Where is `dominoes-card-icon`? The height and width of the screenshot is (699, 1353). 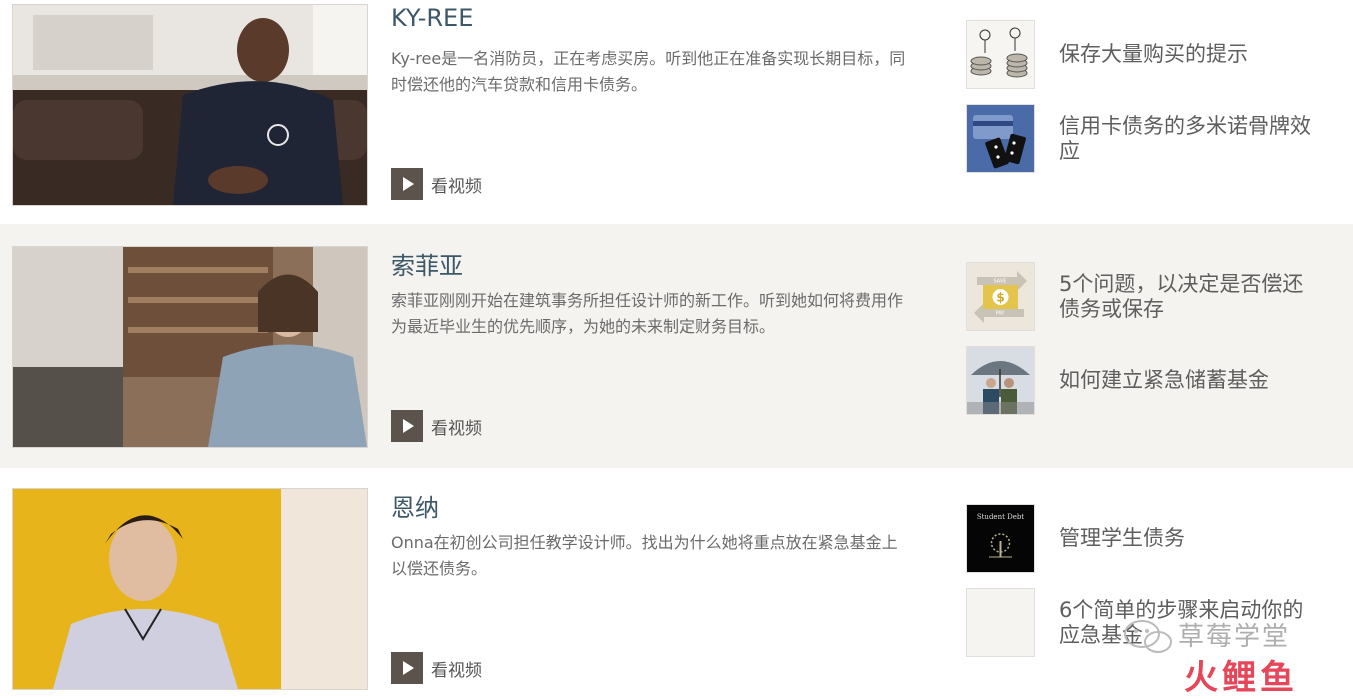 dominoes-card-icon is located at coordinates (1000, 138).